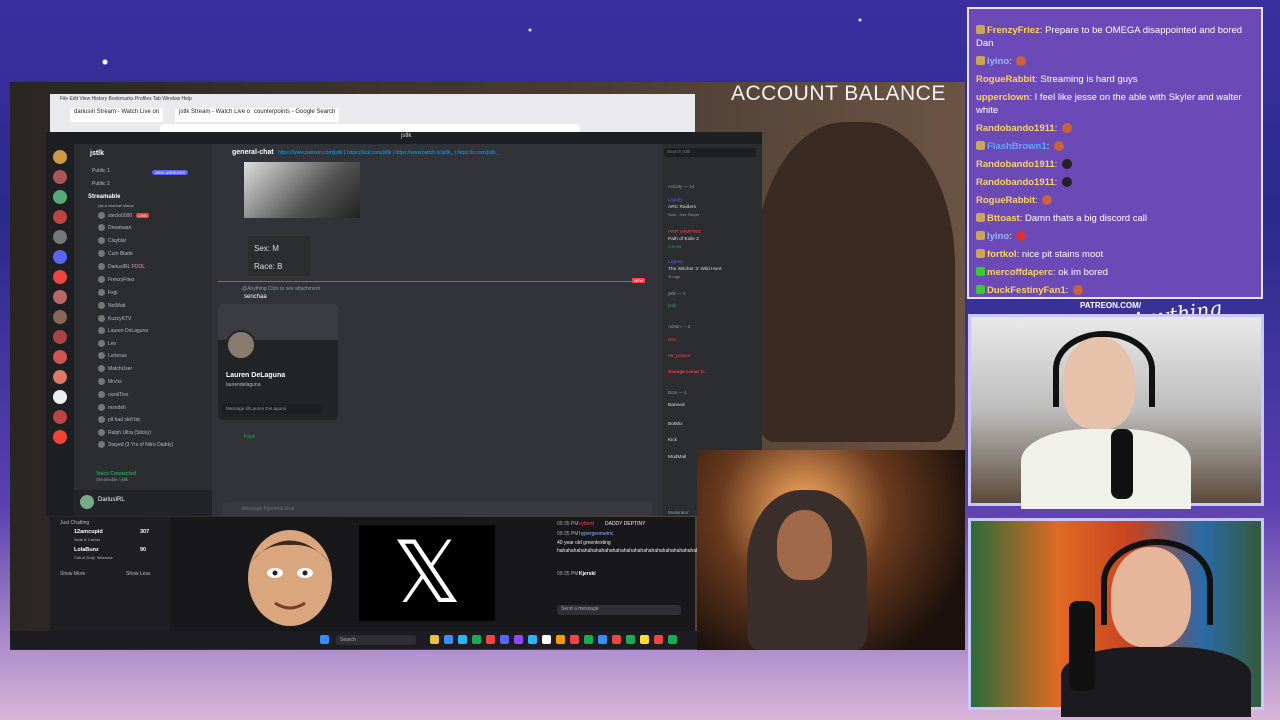 The width and height of the screenshot is (1280, 720). What do you see at coordinates (112, 355) in the screenshot?
I see `voice-user: Lorlesus` at bounding box center [112, 355].